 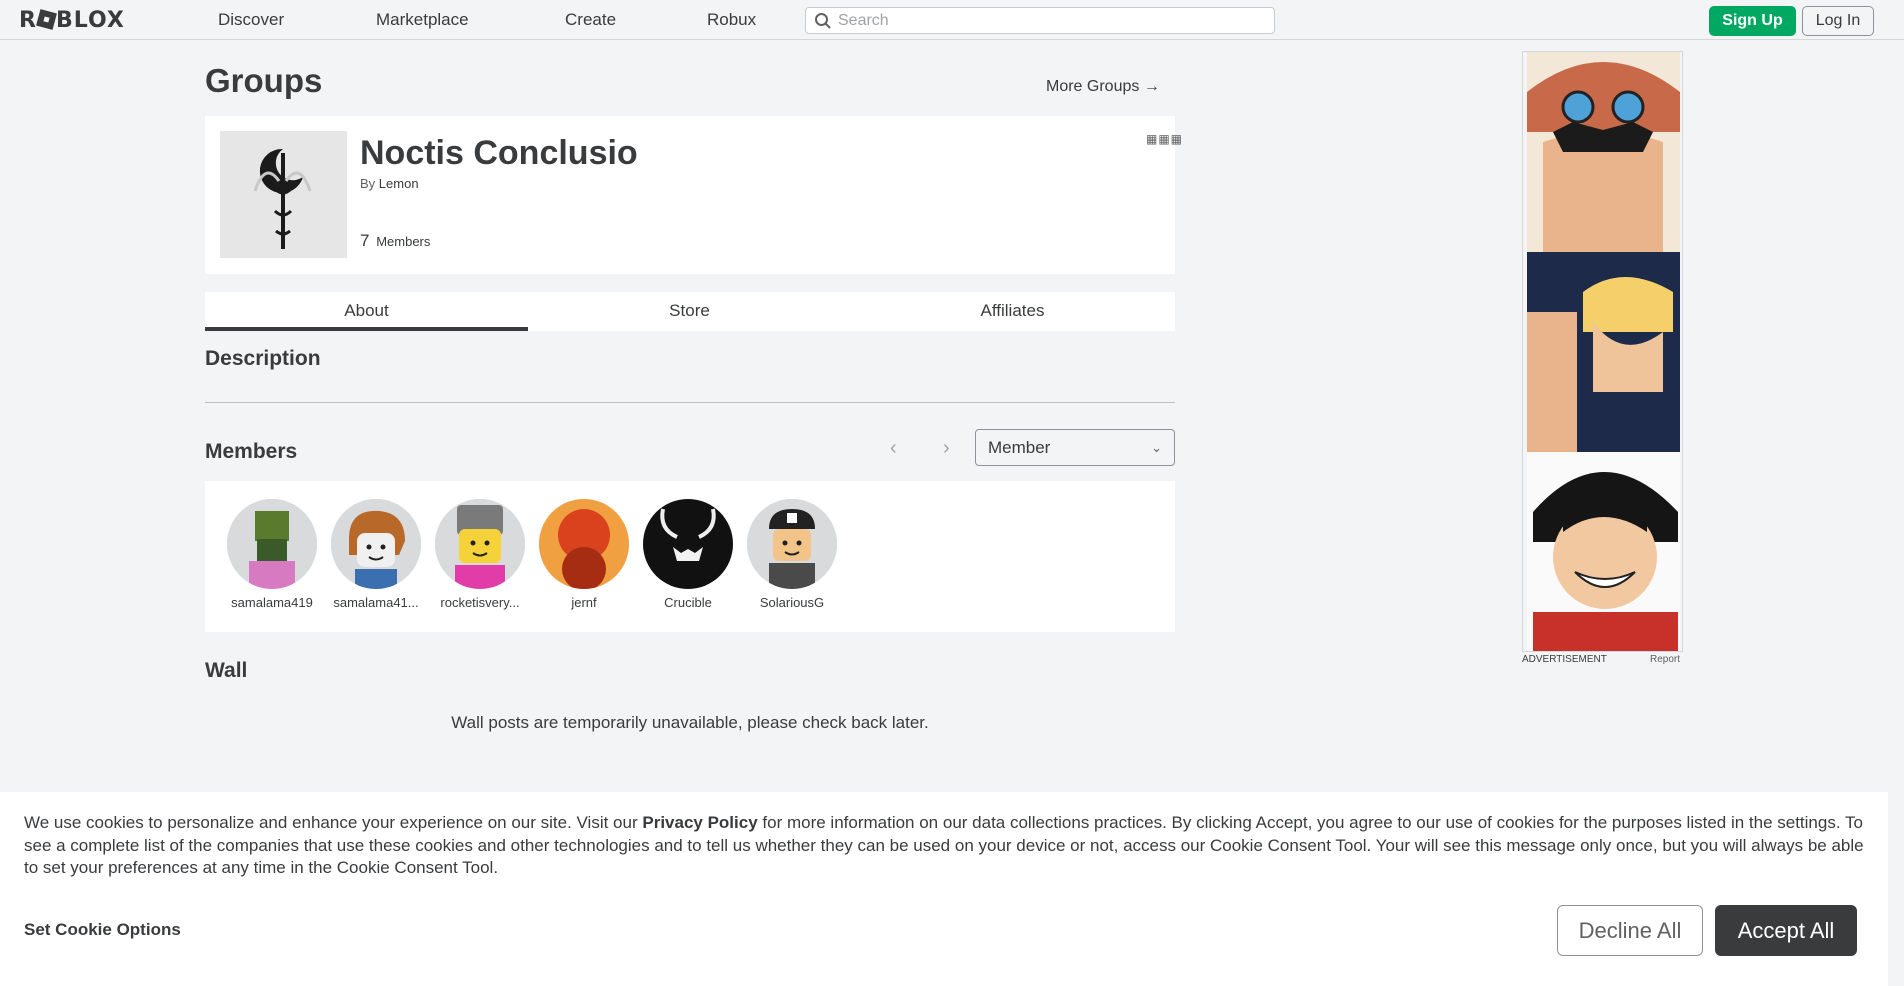 I want to click on report-ad-link: Report, so click(x=1665, y=659).